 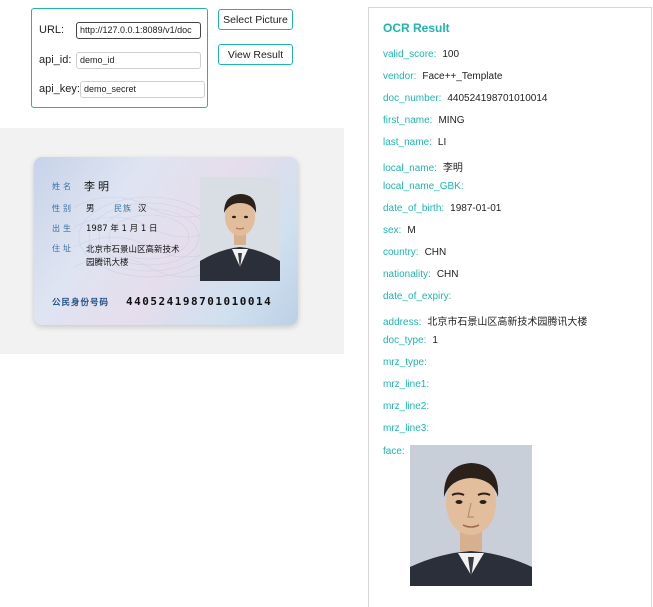 I want to click on result-key: doc_type:, so click(x=405, y=340).